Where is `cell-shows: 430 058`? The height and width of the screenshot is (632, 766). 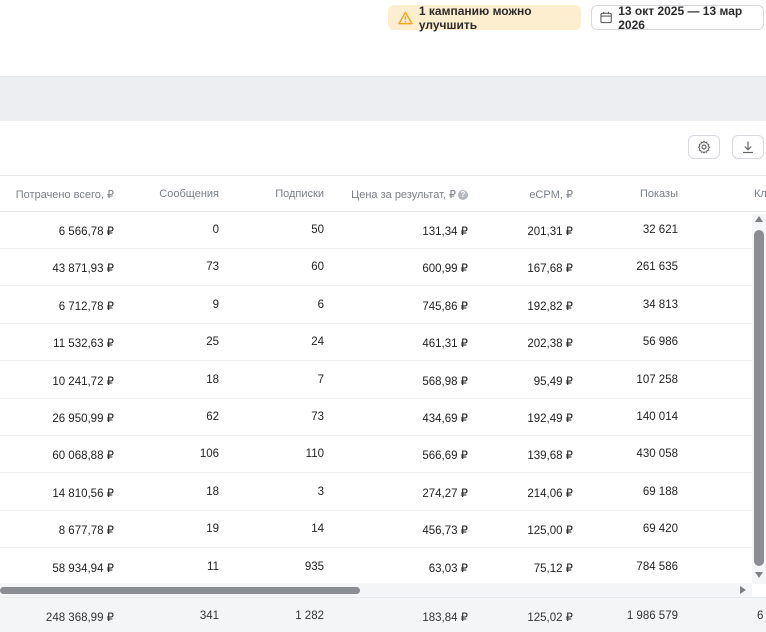 cell-shows: 430 058 is located at coordinates (657, 454).